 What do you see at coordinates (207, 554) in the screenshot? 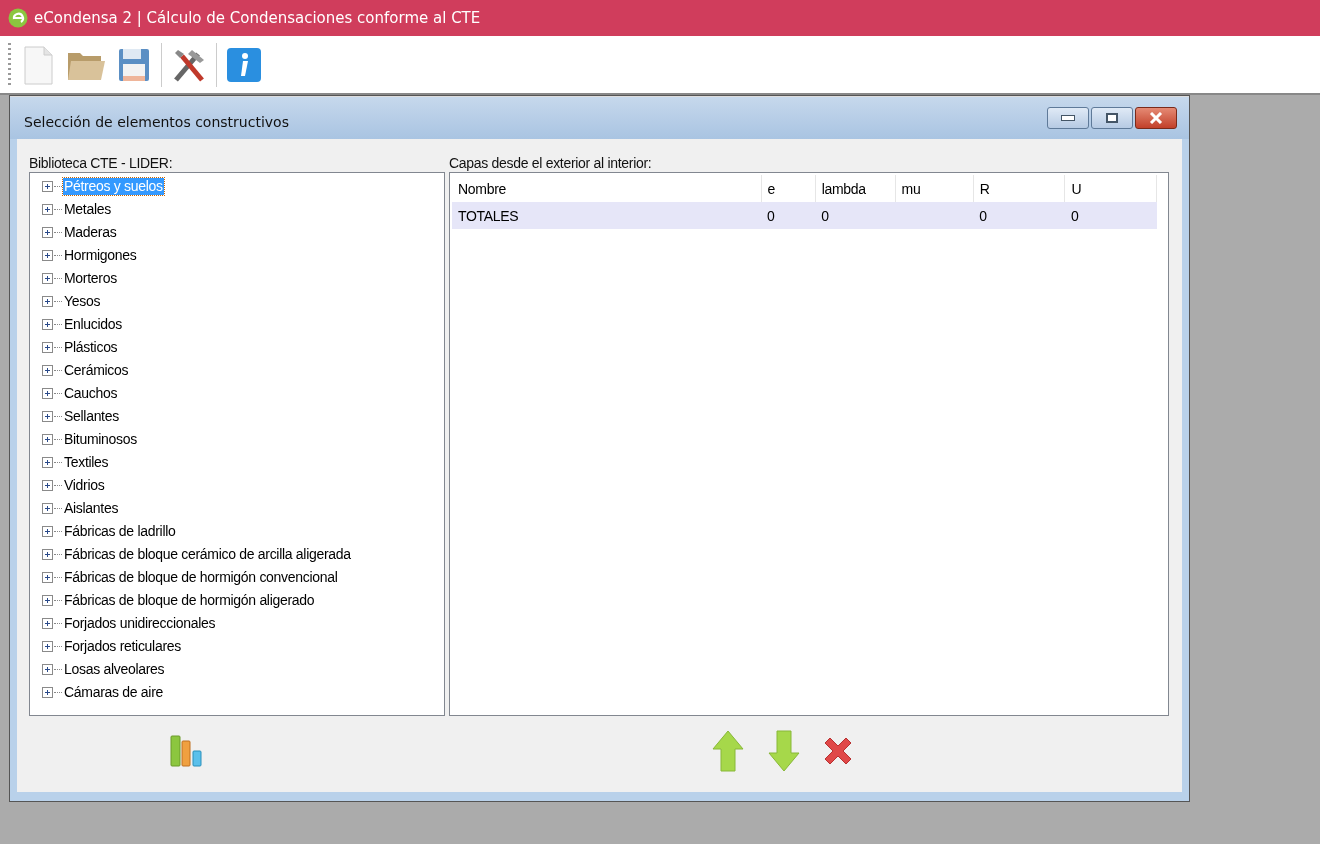
I see `tree-item: Fábricas de bloque cerámico de arcilla aligerada` at bounding box center [207, 554].